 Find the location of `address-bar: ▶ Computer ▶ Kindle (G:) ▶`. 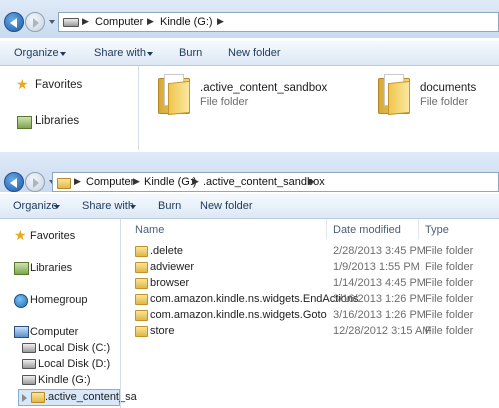

address-bar: ▶ Computer ▶ Kindle (G:) ▶ is located at coordinates (249, 19).